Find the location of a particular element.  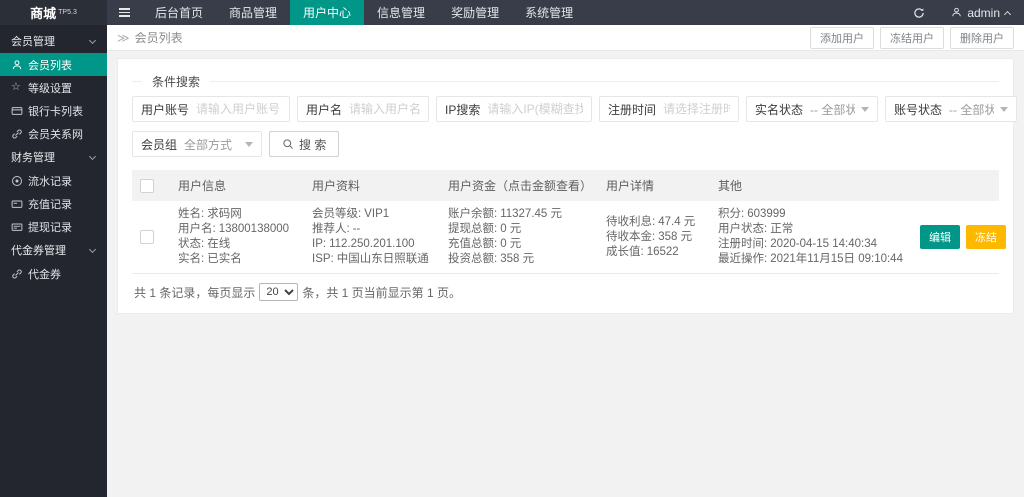

last-operation-time: 2021年11月15日 09:10:44 is located at coordinates (836, 259).